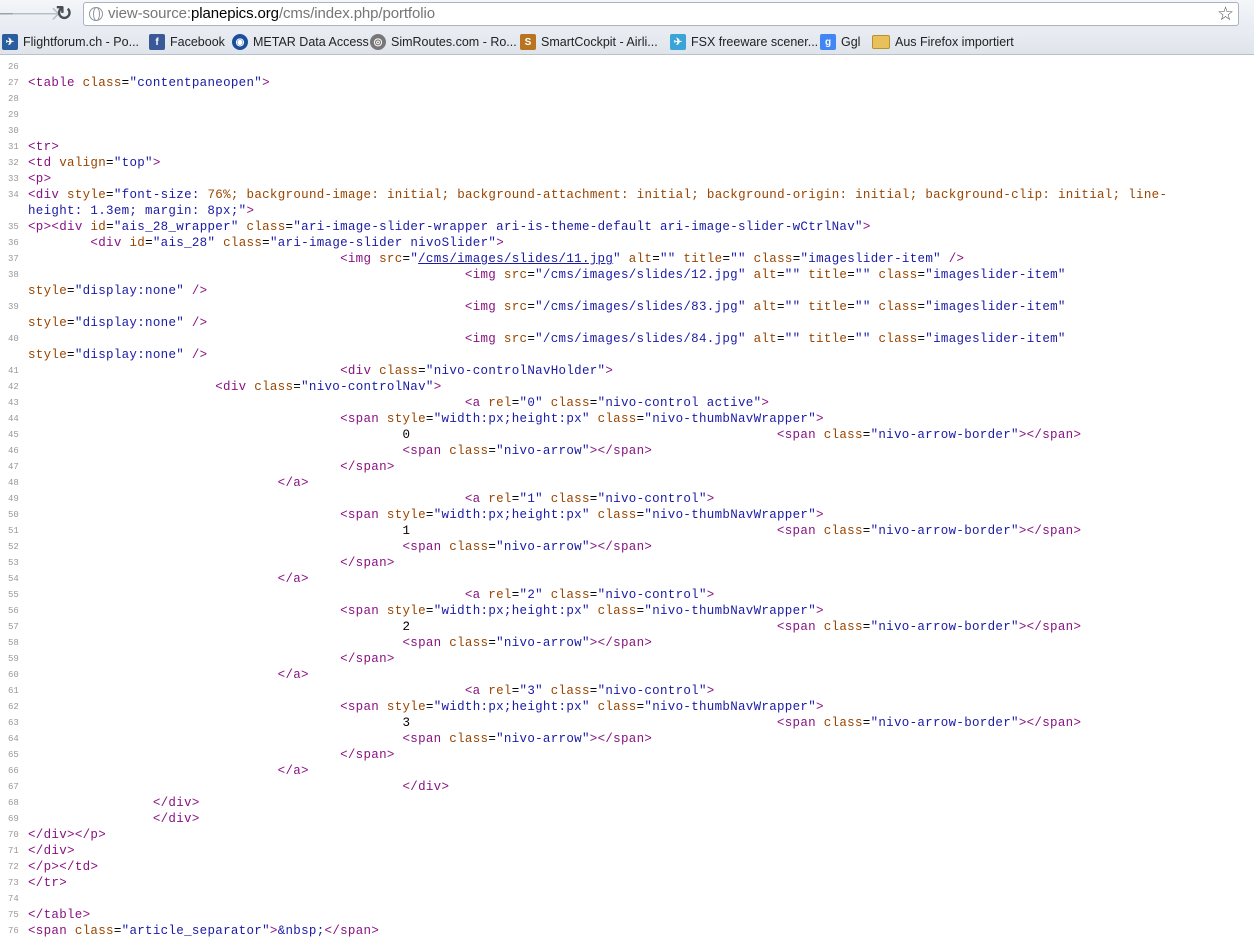 The width and height of the screenshot is (1254, 938). What do you see at coordinates (141, 211) in the screenshot?
I see `source-line: height: 1.3em; margin: 8px;">` at bounding box center [141, 211].